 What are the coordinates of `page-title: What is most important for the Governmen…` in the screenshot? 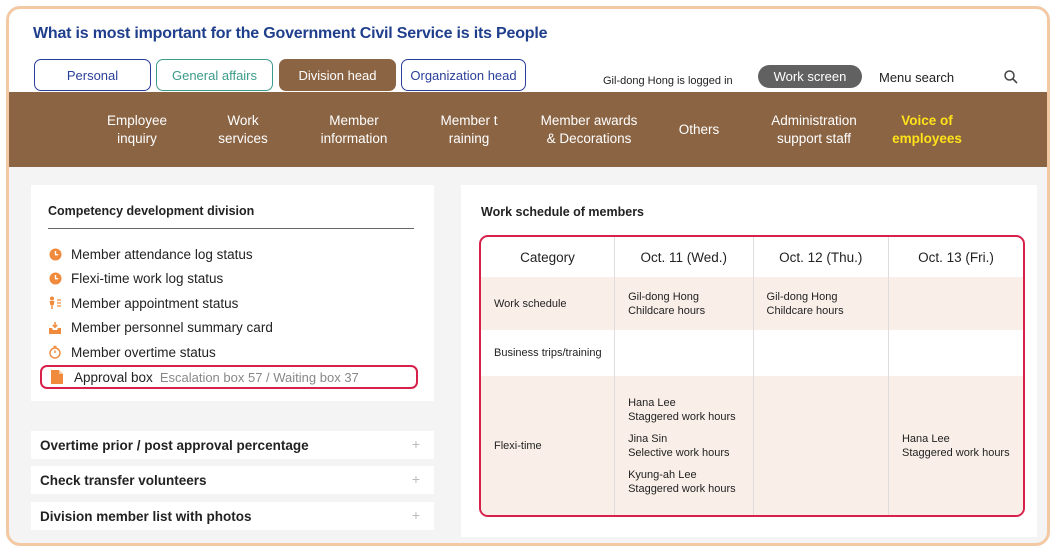 It's located at (290, 33).